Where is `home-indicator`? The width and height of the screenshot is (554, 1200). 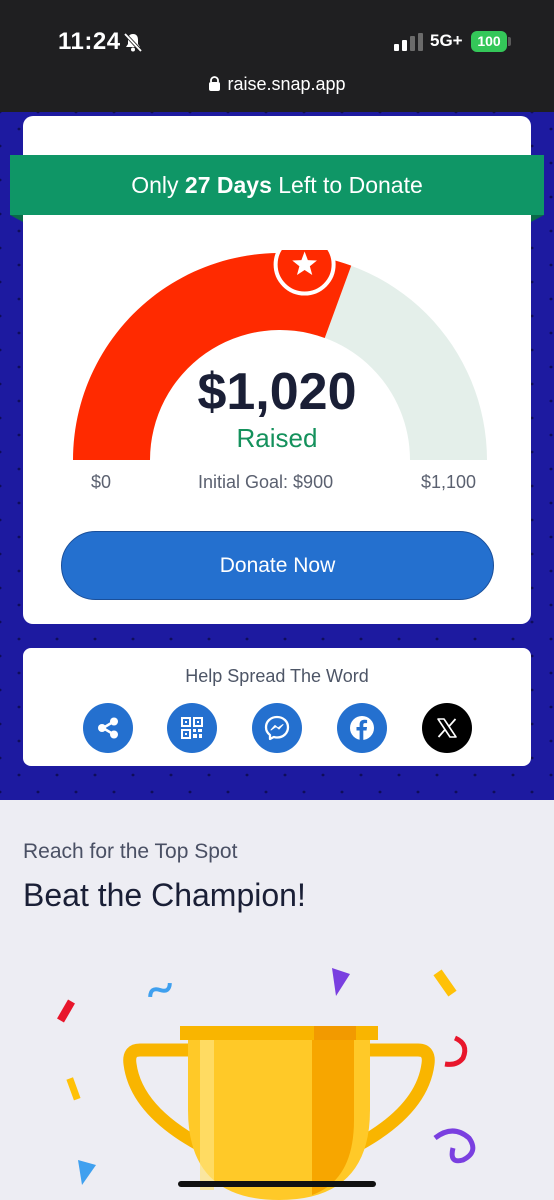 home-indicator is located at coordinates (277, 1184).